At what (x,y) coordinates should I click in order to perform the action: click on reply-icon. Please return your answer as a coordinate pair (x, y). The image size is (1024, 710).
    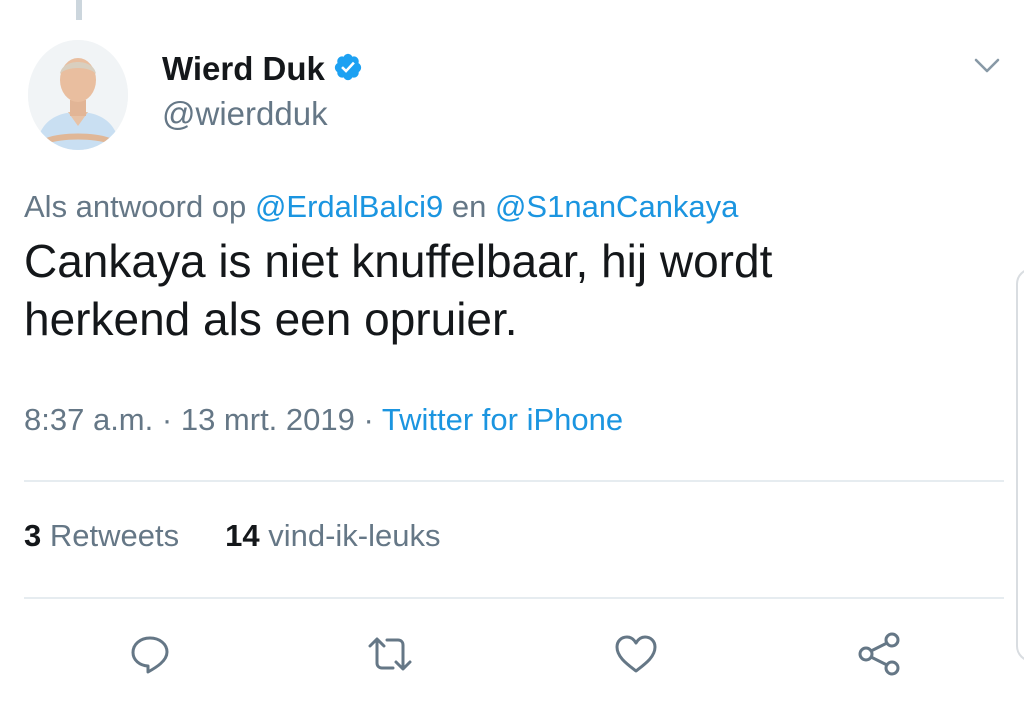
    Looking at the image, I should click on (150, 654).